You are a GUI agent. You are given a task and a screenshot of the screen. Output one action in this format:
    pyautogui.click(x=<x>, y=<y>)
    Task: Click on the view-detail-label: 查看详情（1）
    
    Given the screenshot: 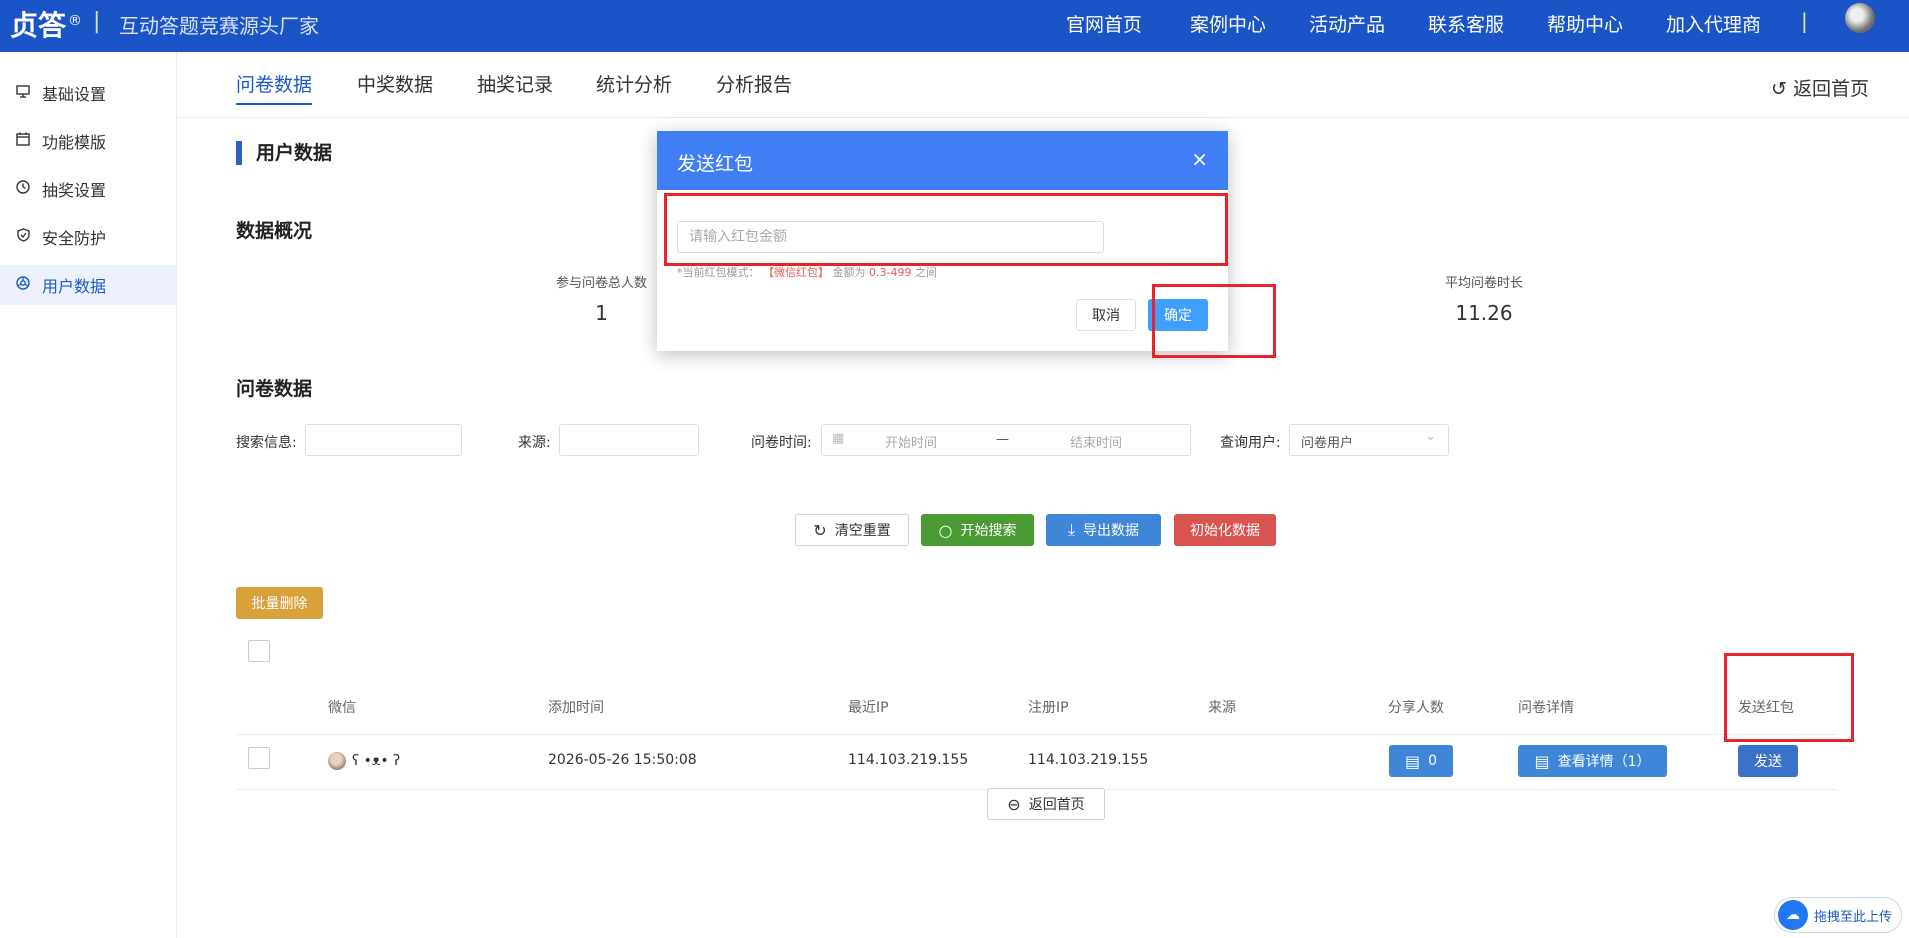 What is the action you would take?
    pyautogui.click(x=1604, y=762)
    